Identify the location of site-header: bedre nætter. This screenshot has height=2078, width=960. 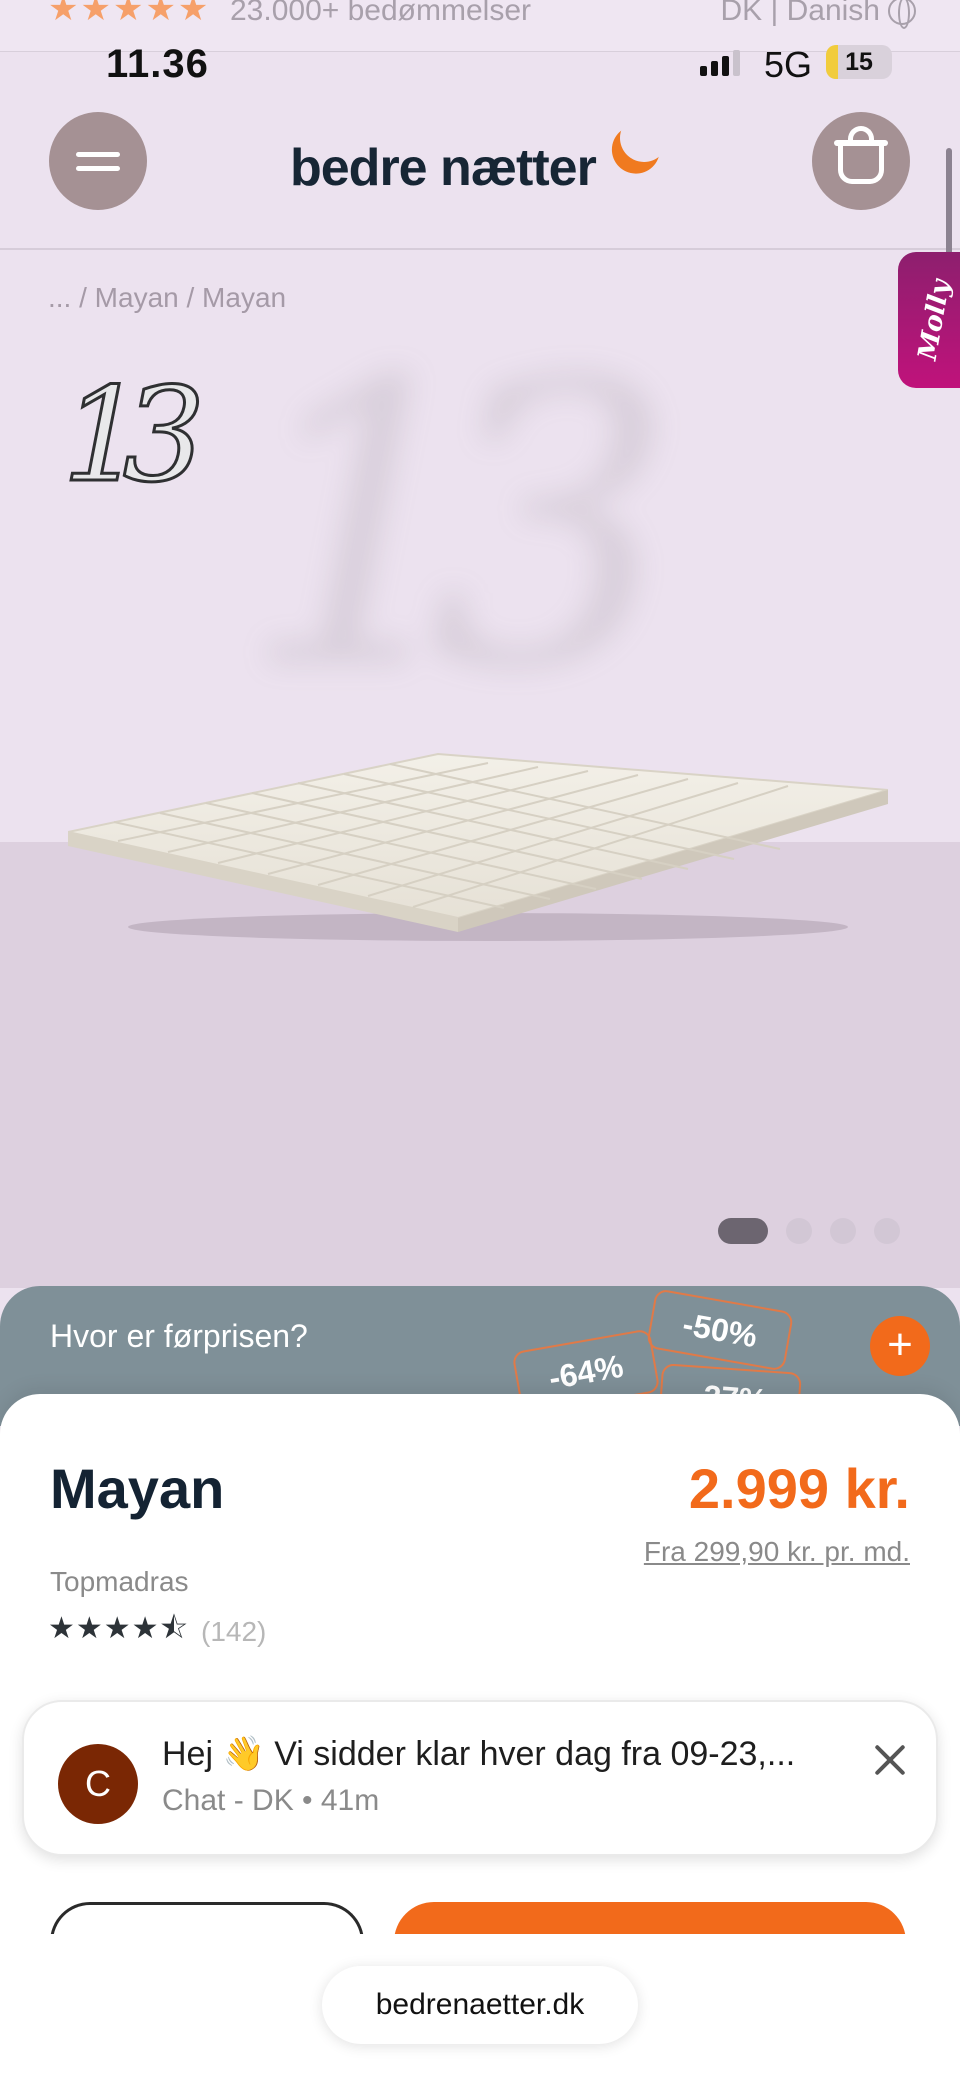
(480, 168).